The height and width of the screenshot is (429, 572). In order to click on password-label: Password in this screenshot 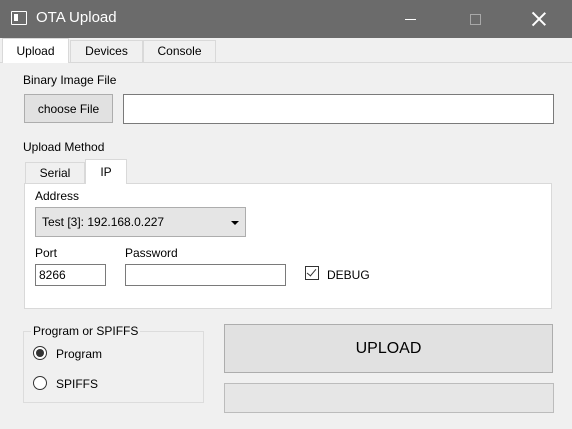, I will do `click(151, 253)`.